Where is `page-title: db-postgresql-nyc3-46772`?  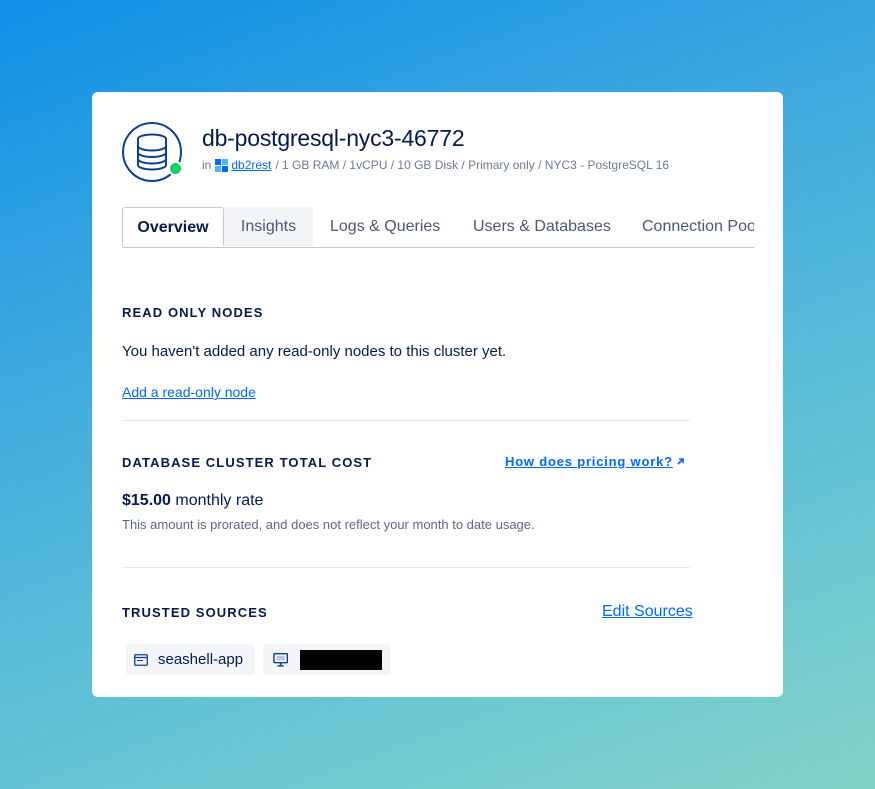 page-title: db-postgresql-nyc3-46772 is located at coordinates (333, 138).